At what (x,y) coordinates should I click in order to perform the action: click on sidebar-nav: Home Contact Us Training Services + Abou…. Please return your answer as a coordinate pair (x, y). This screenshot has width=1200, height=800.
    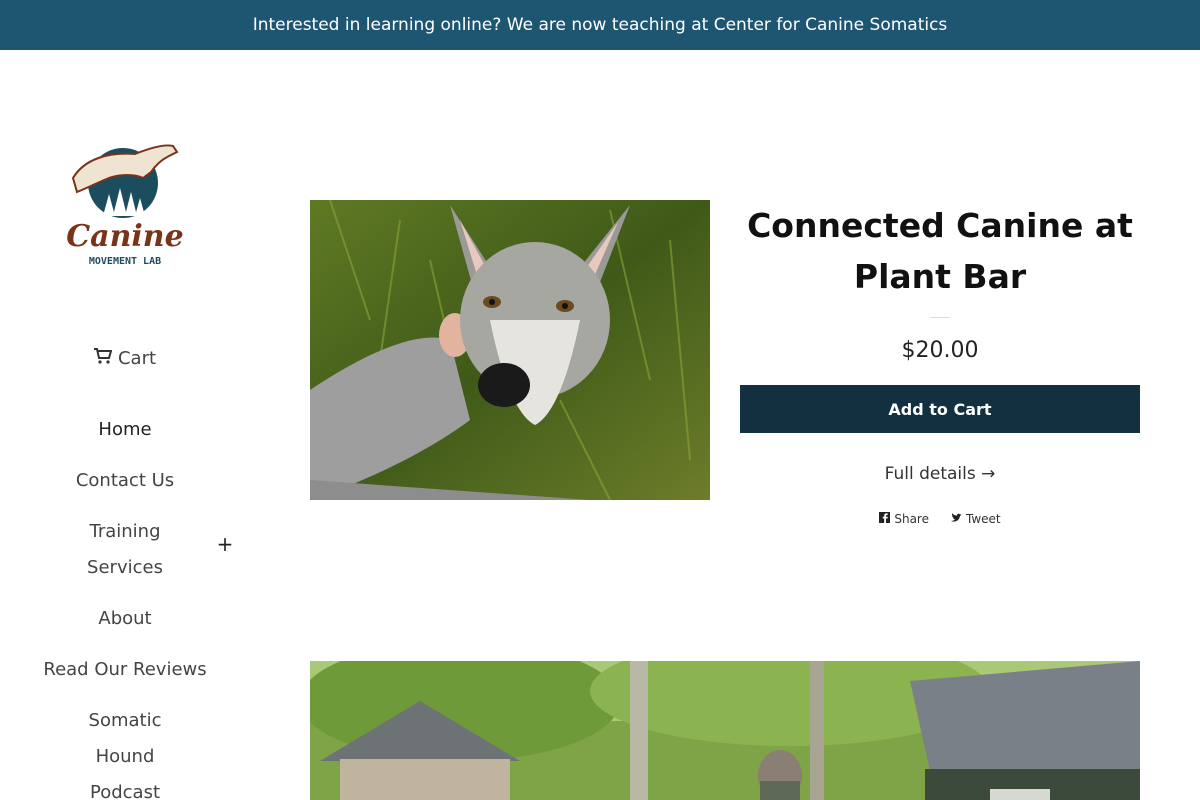
    Looking at the image, I should click on (126, 606).